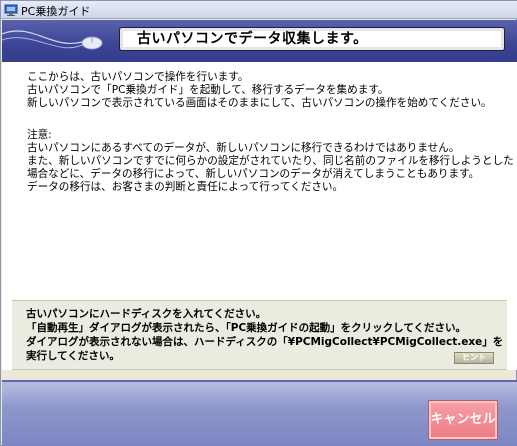 The image size is (517, 446). I want to click on instruction-line: 古いパソコンにハードディスクを入れてください。, so click(146, 314).